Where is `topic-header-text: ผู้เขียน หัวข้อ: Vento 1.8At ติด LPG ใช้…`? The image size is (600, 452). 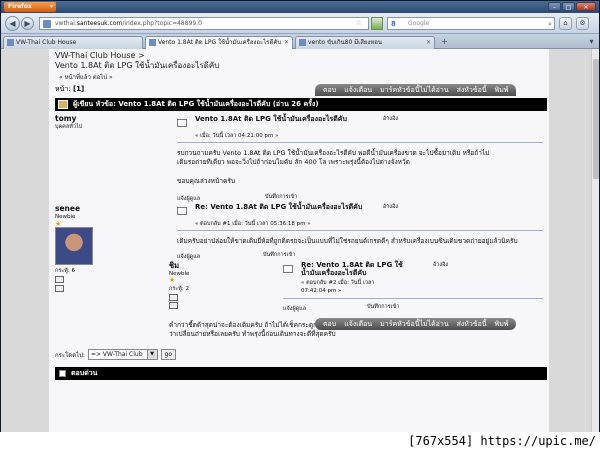
topic-header-text: ผู้เขียน หัวข้อ: Vento 1.8At ติด LPG ใช้… is located at coordinates (196, 104).